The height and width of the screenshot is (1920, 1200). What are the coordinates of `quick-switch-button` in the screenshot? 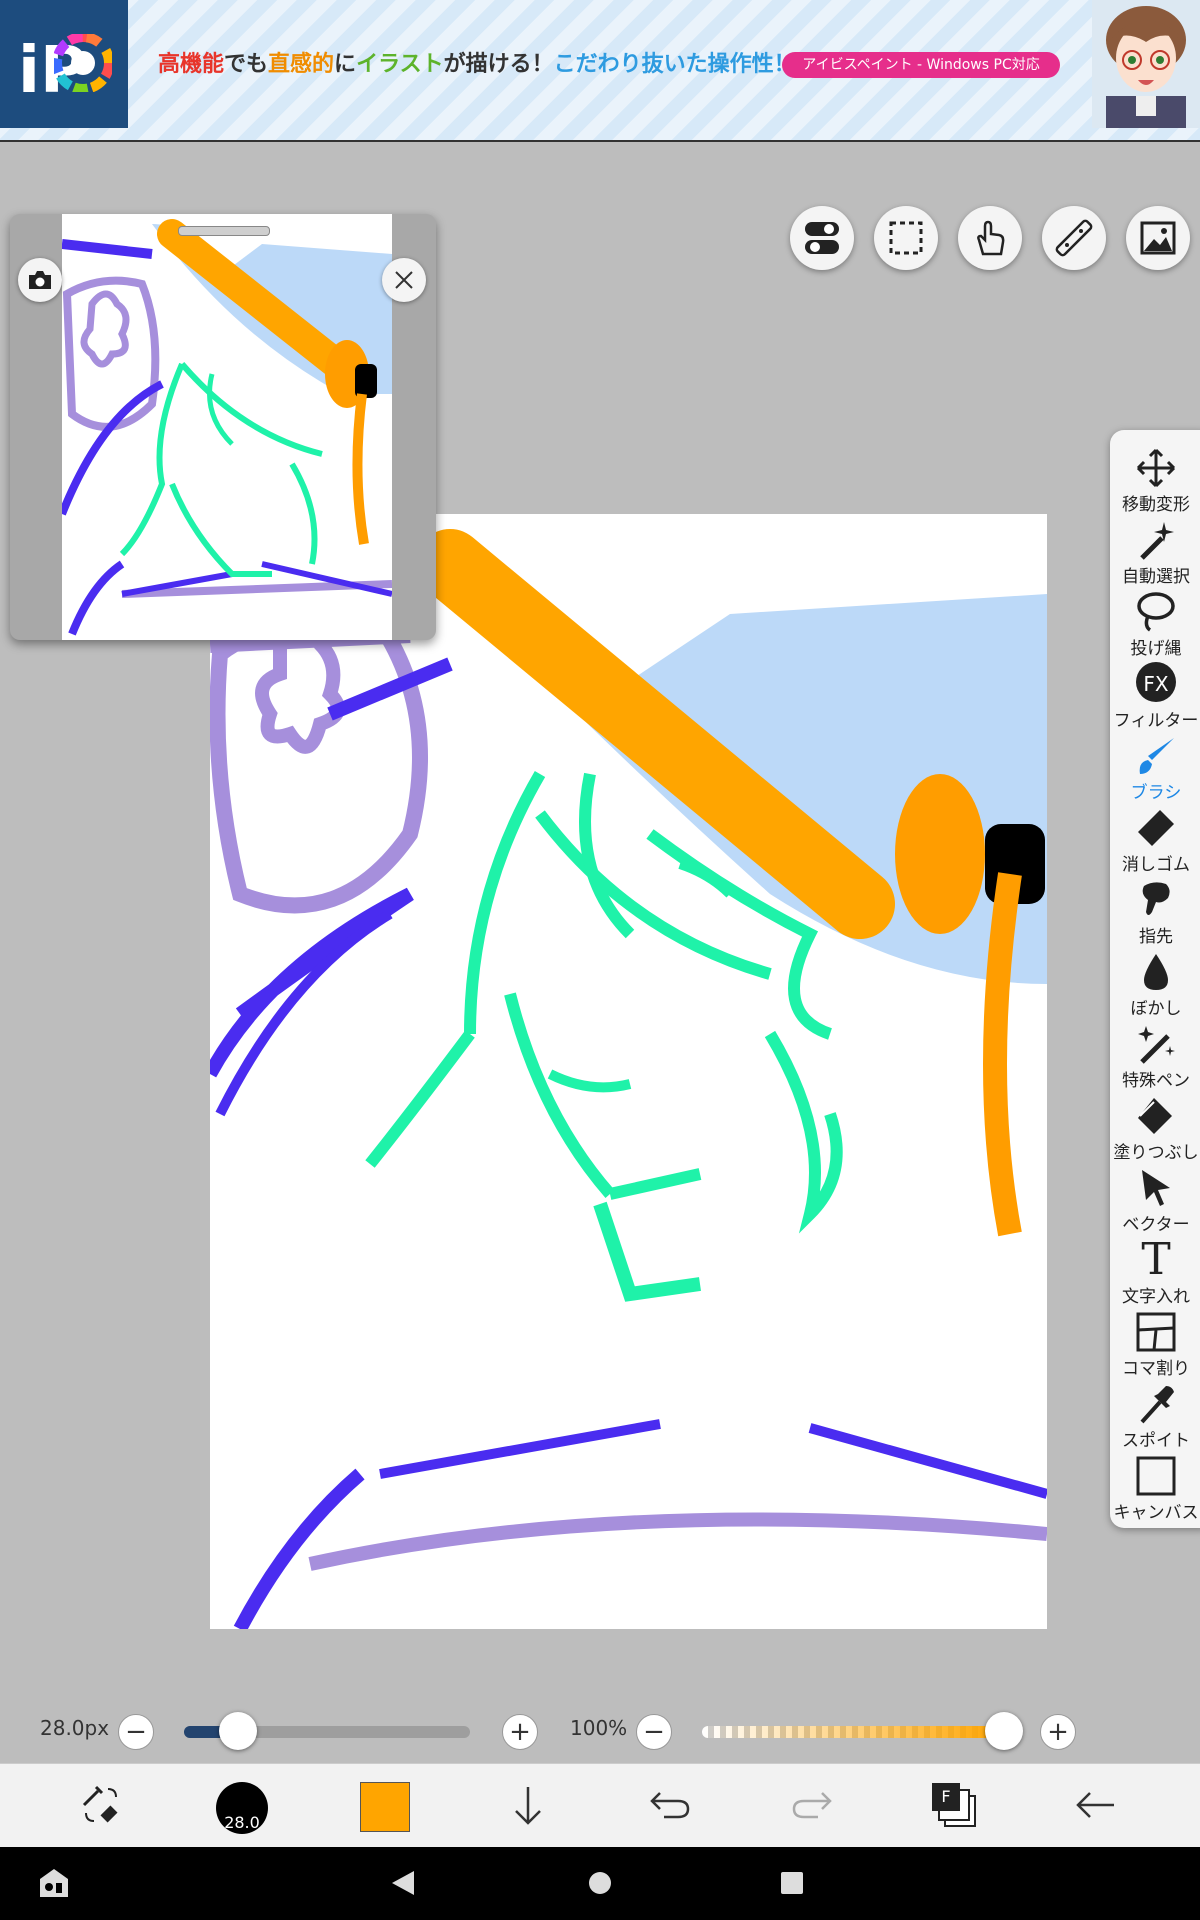 It's located at (100, 1805).